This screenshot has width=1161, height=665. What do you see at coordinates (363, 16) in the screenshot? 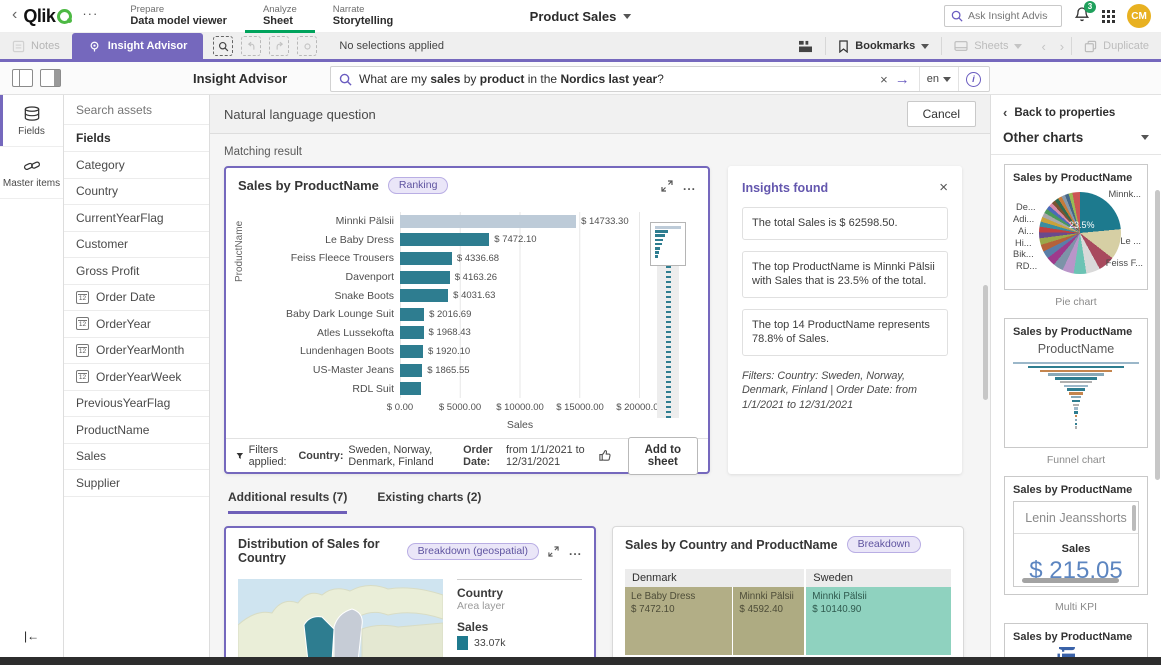
I see `nav-narrate: Narrate Storytelling` at bounding box center [363, 16].